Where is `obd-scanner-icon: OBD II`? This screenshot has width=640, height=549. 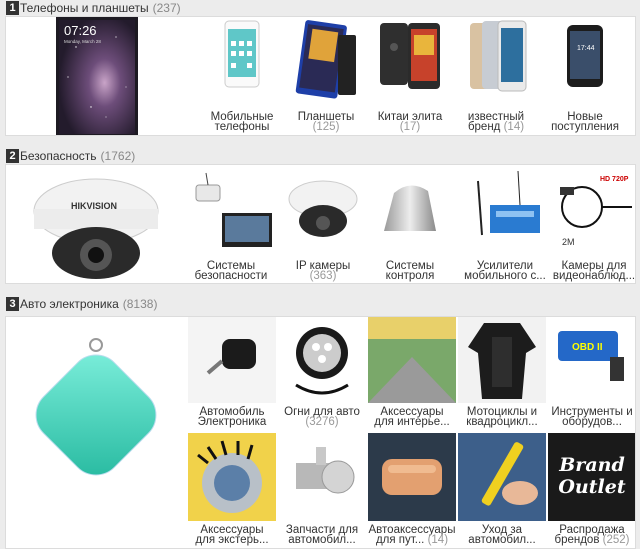 obd-scanner-icon: OBD II is located at coordinates (591, 360).